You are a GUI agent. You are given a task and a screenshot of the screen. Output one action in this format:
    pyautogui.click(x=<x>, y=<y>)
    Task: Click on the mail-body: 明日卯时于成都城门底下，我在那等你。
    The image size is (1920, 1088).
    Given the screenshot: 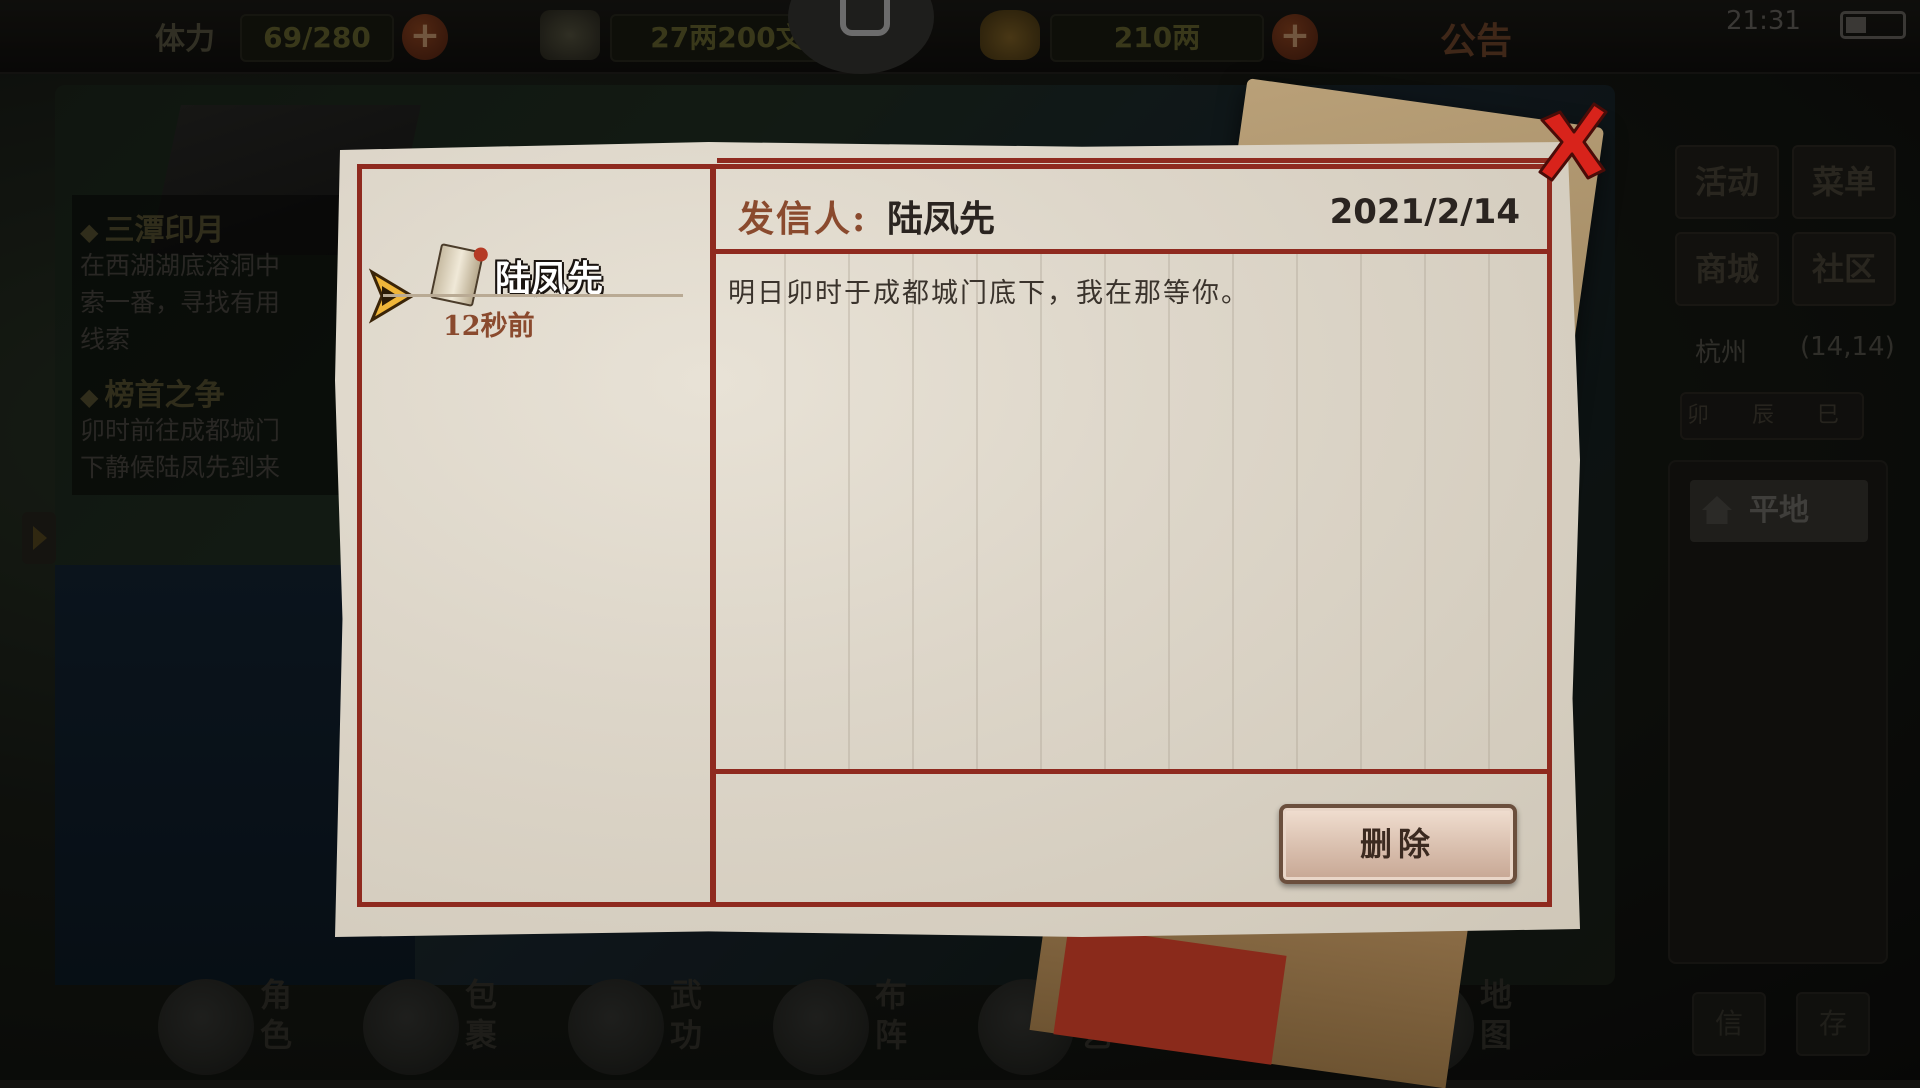 What is the action you would take?
    pyautogui.click(x=989, y=293)
    